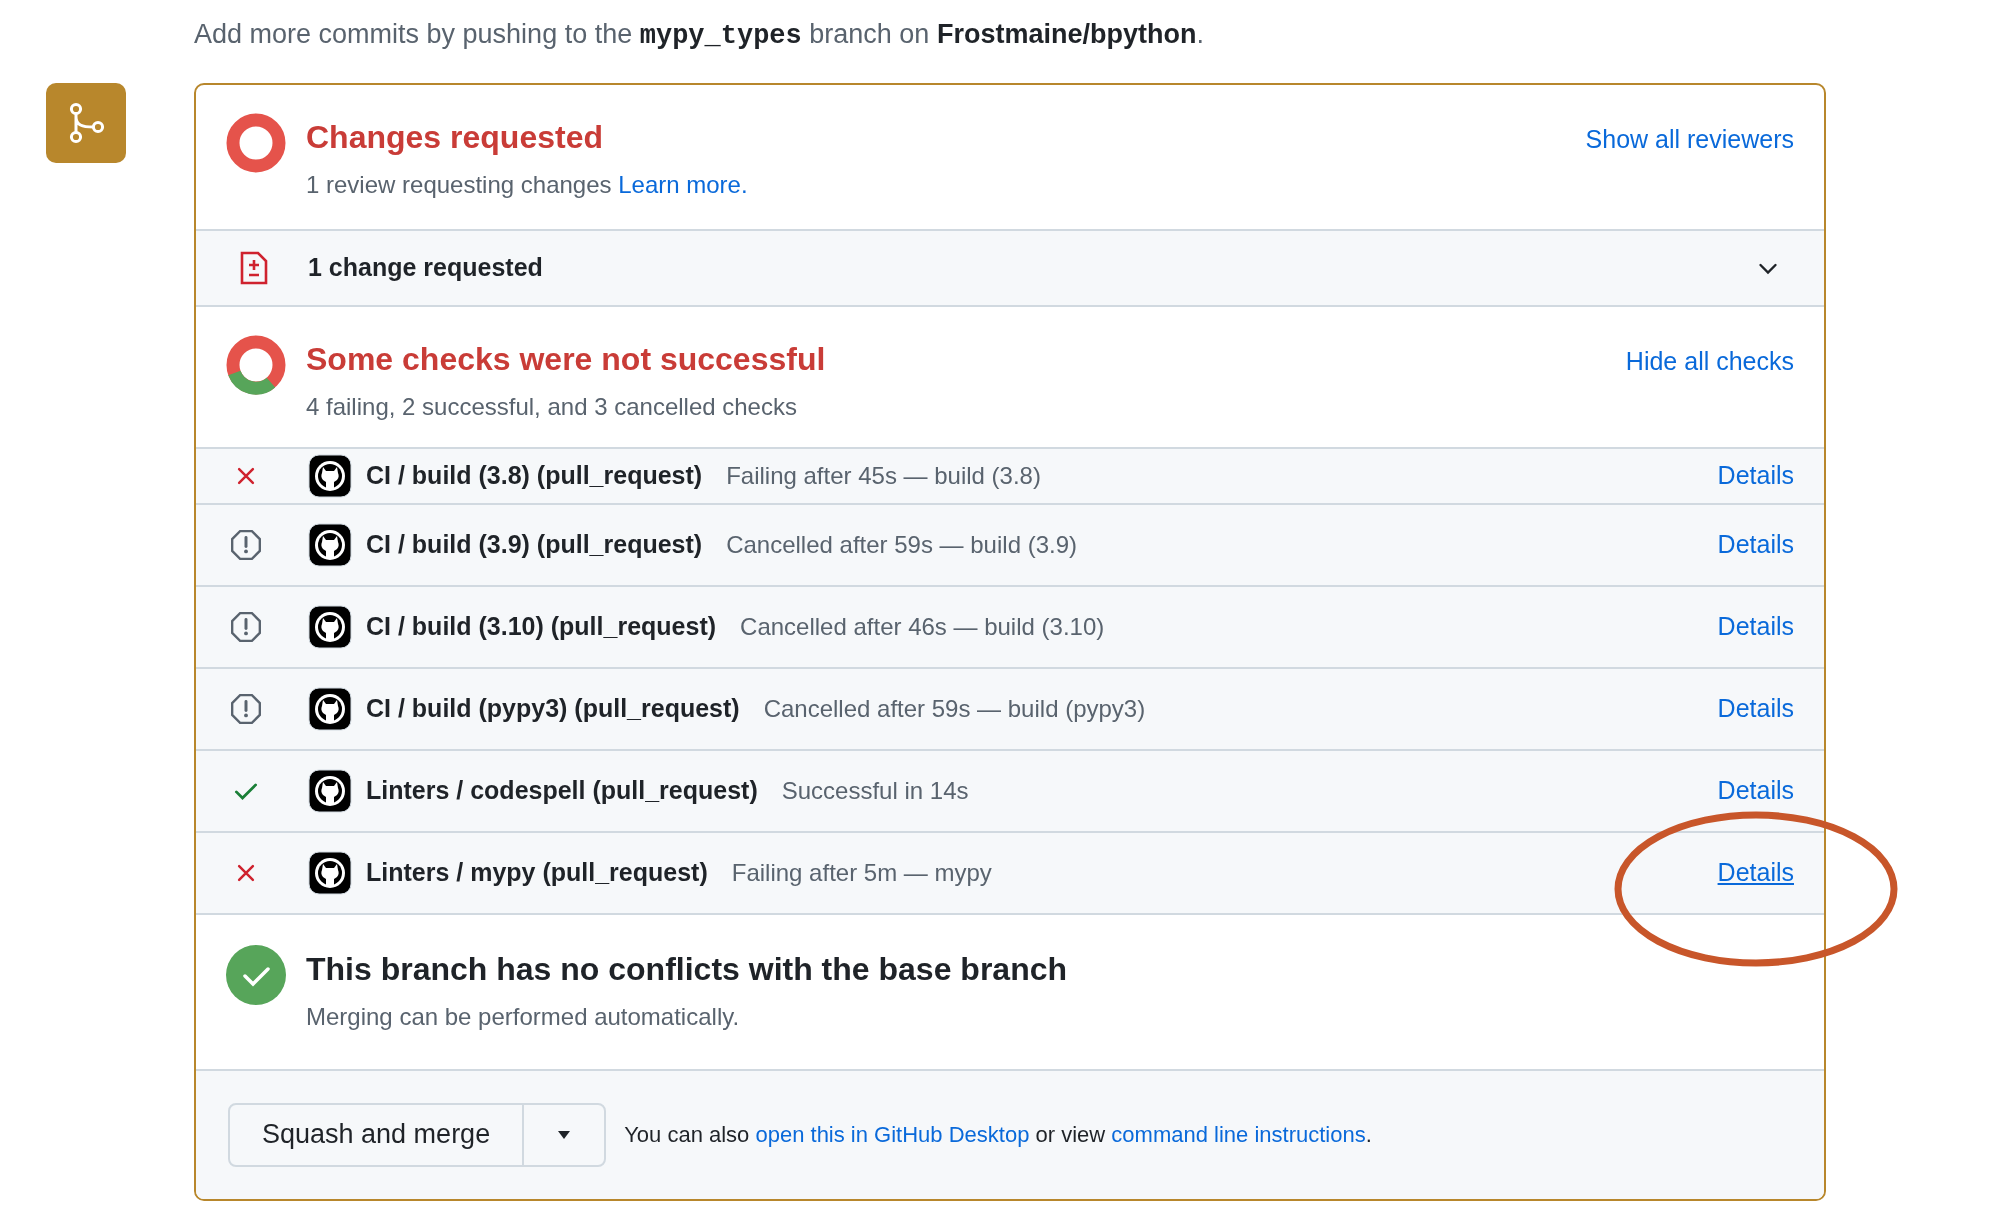 The height and width of the screenshot is (1228, 1990). What do you see at coordinates (1238, 1134) in the screenshot?
I see `command-line-link: command line instructions` at bounding box center [1238, 1134].